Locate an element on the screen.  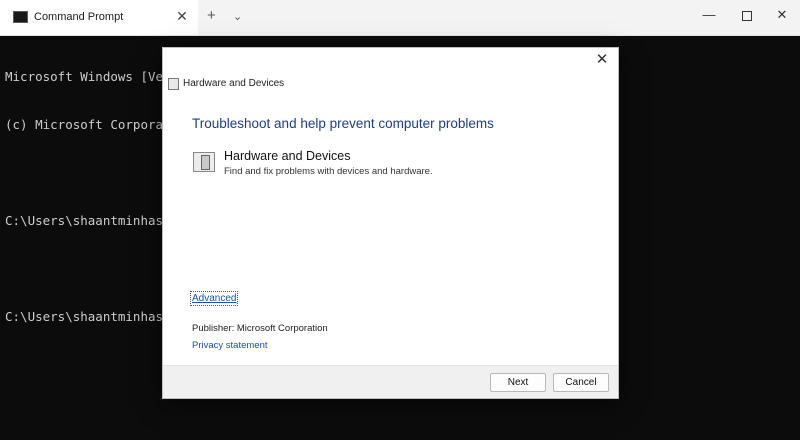
maximize-icon is located at coordinates (747, 15).